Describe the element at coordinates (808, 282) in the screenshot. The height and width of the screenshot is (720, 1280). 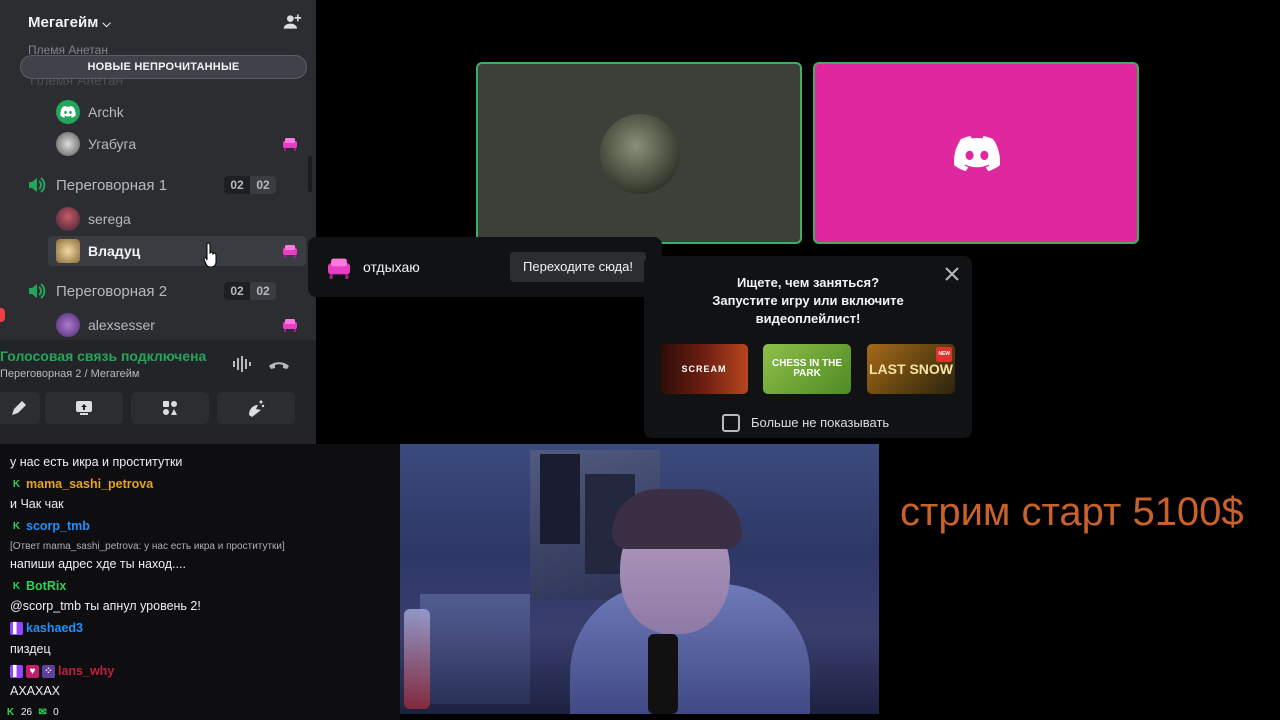
I see `suggestion-line: Ищете, чем заняться?` at that location.